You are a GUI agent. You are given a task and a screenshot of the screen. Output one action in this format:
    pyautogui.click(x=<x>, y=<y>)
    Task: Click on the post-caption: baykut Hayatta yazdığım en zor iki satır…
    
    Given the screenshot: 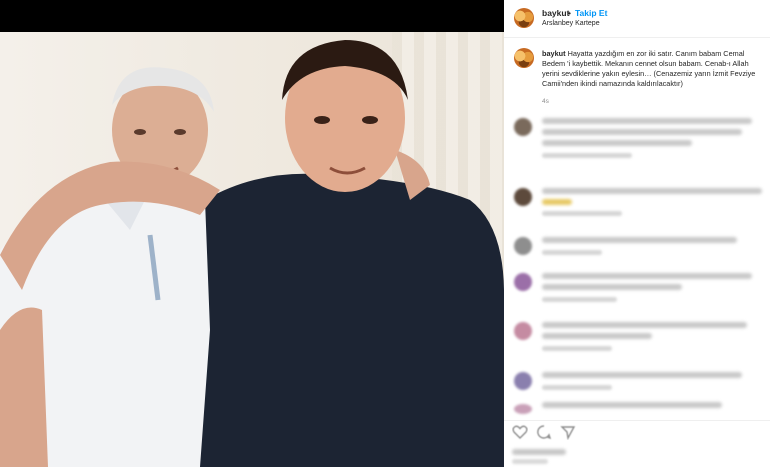 What is the action you would take?
    pyautogui.click(x=637, y=75)
    